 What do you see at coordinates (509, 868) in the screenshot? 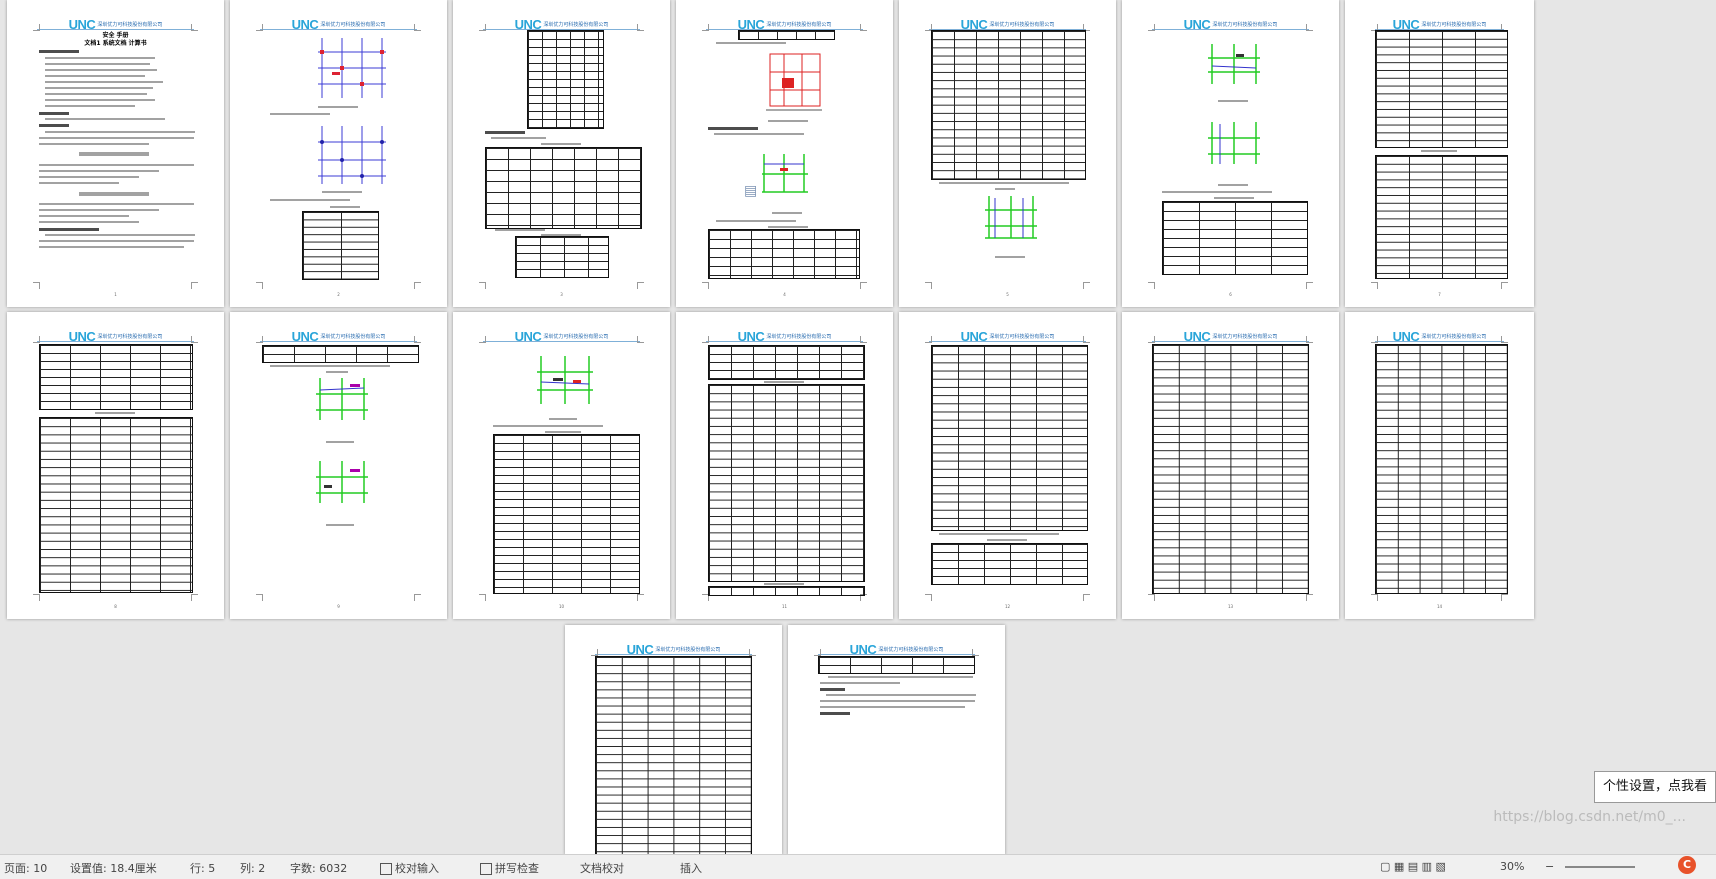
I see `status-spellcheck: 拼写检查` at bounding box center [509, 868].